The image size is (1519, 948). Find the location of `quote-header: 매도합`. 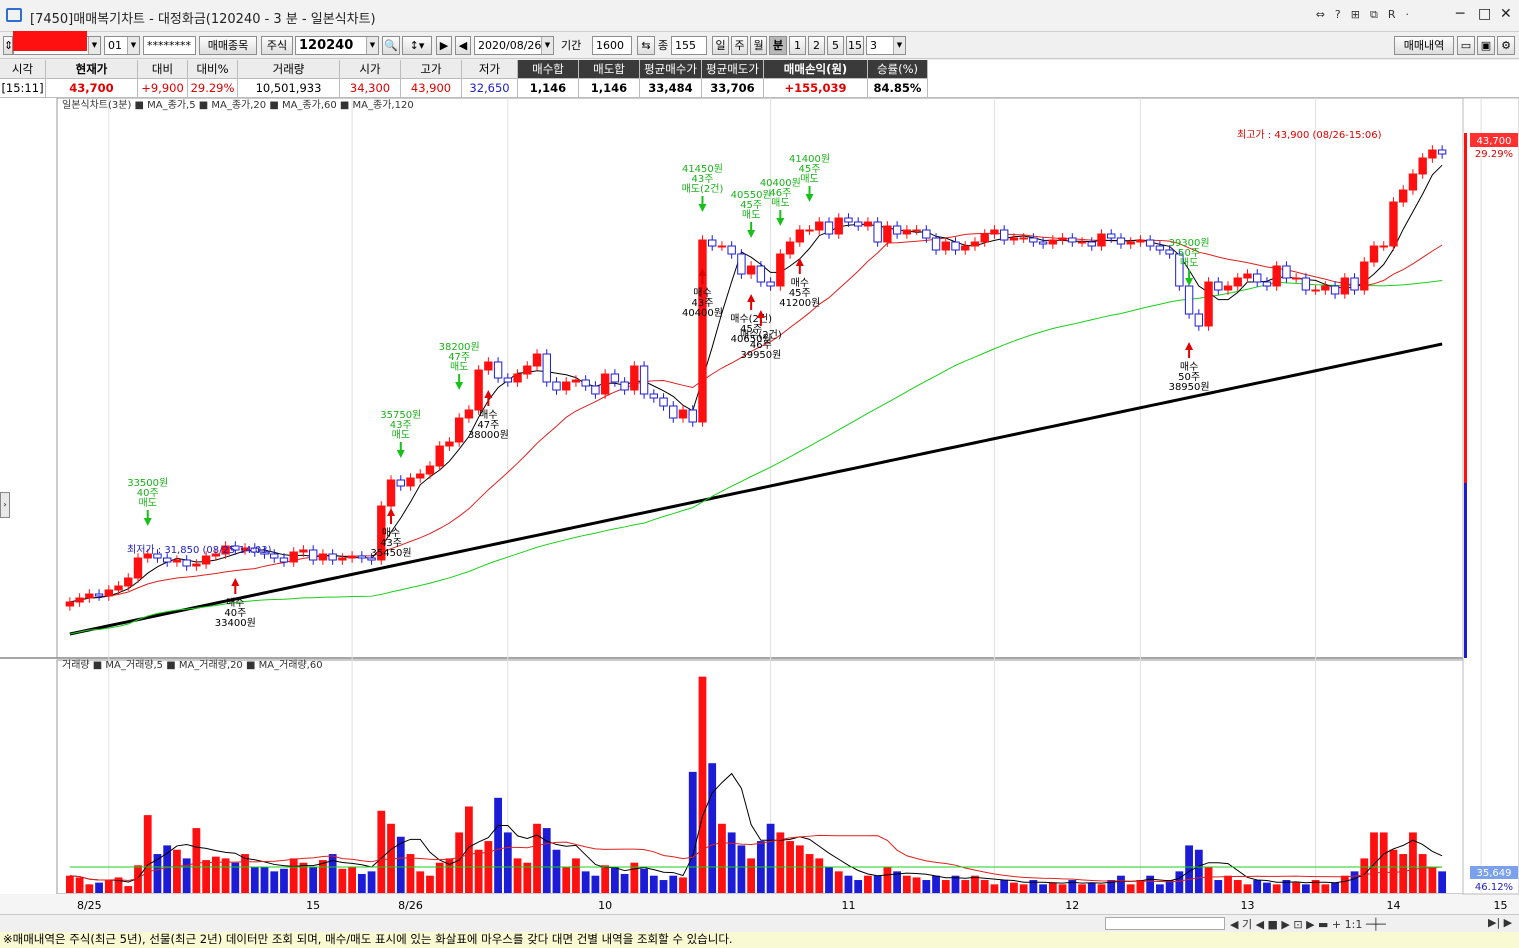

quote-header: 매도합 is located at coordinates (609, 69).